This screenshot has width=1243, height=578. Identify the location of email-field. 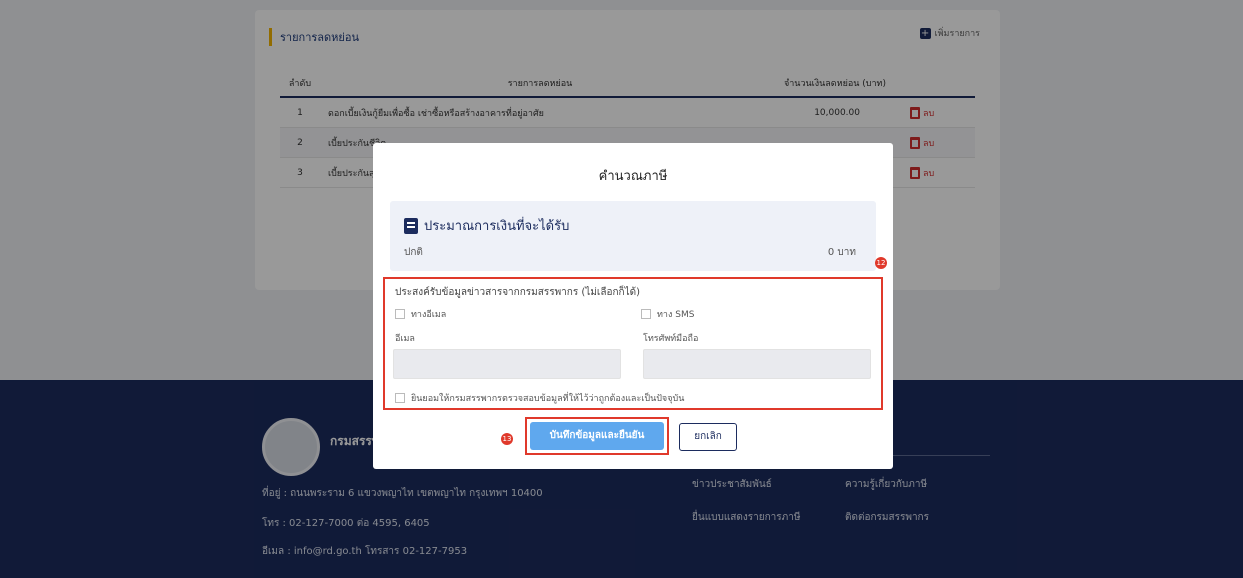
(507, 364).